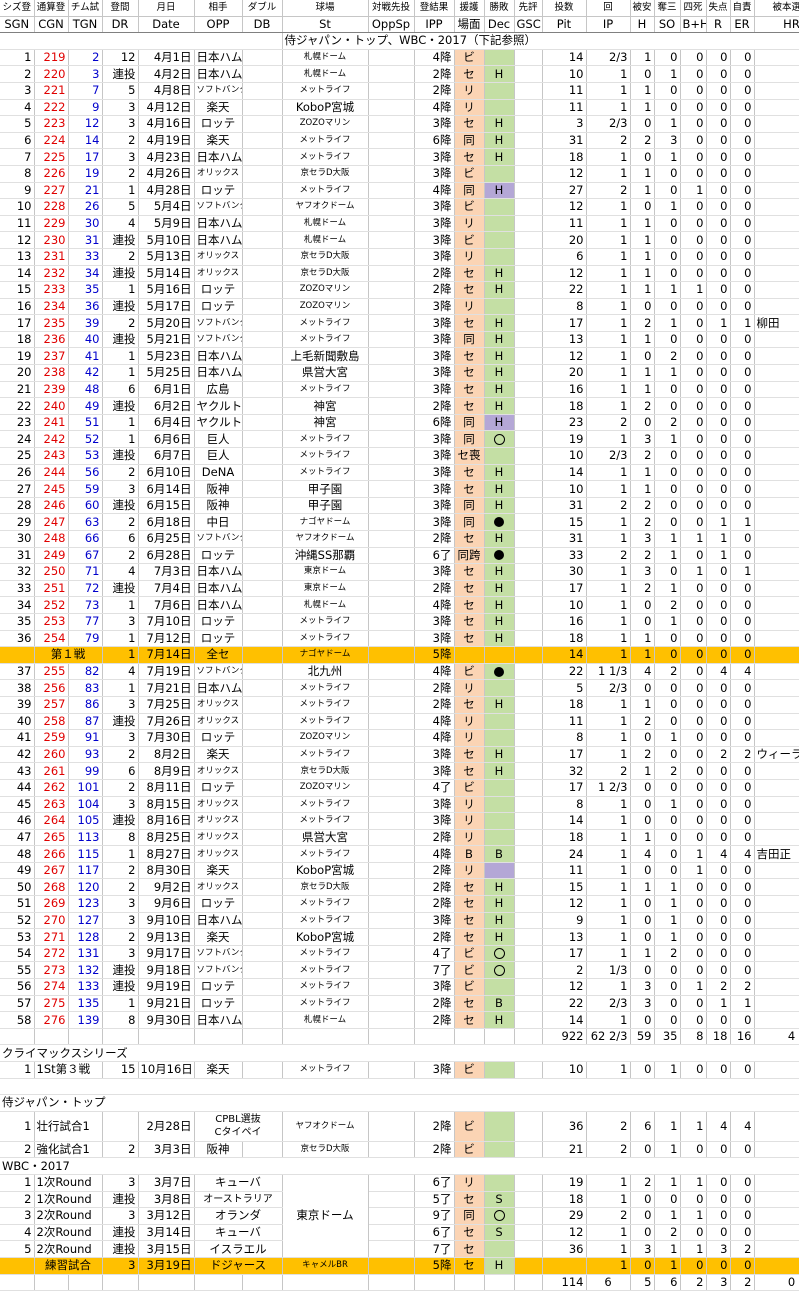  Describe the element at coordinates (166, 1233) in the screenshot. I see `date-cell: 3月14日` at that location.